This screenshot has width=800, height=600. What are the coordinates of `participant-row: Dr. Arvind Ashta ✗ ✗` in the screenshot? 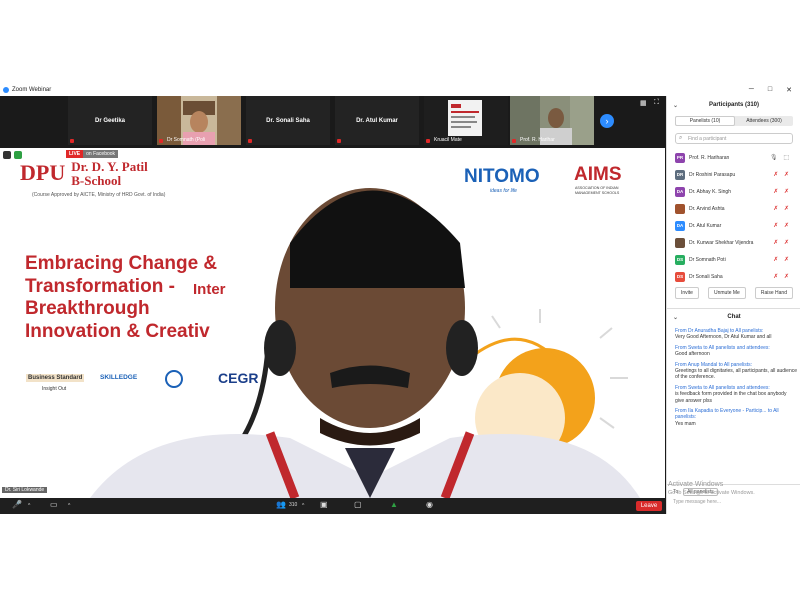 It's located at (731, 208).